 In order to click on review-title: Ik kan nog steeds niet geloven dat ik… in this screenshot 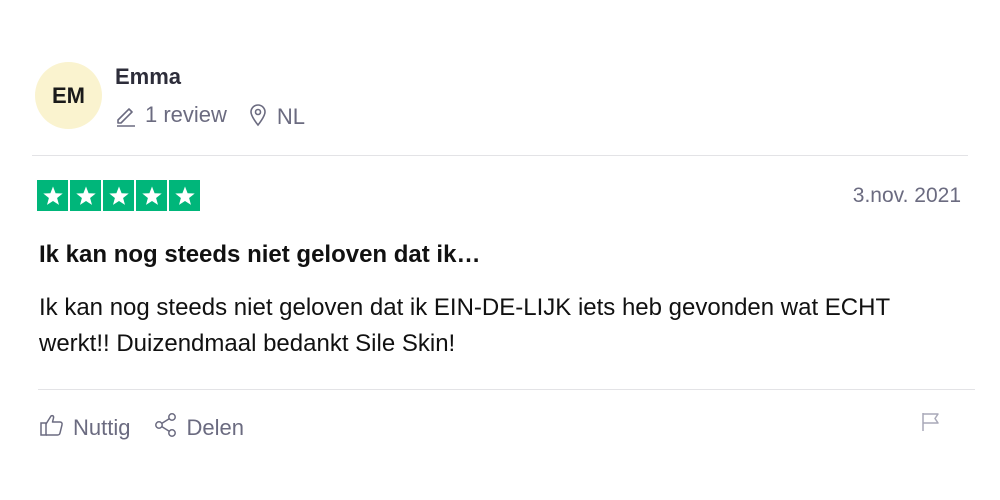, I will do `click(259, 255)`.